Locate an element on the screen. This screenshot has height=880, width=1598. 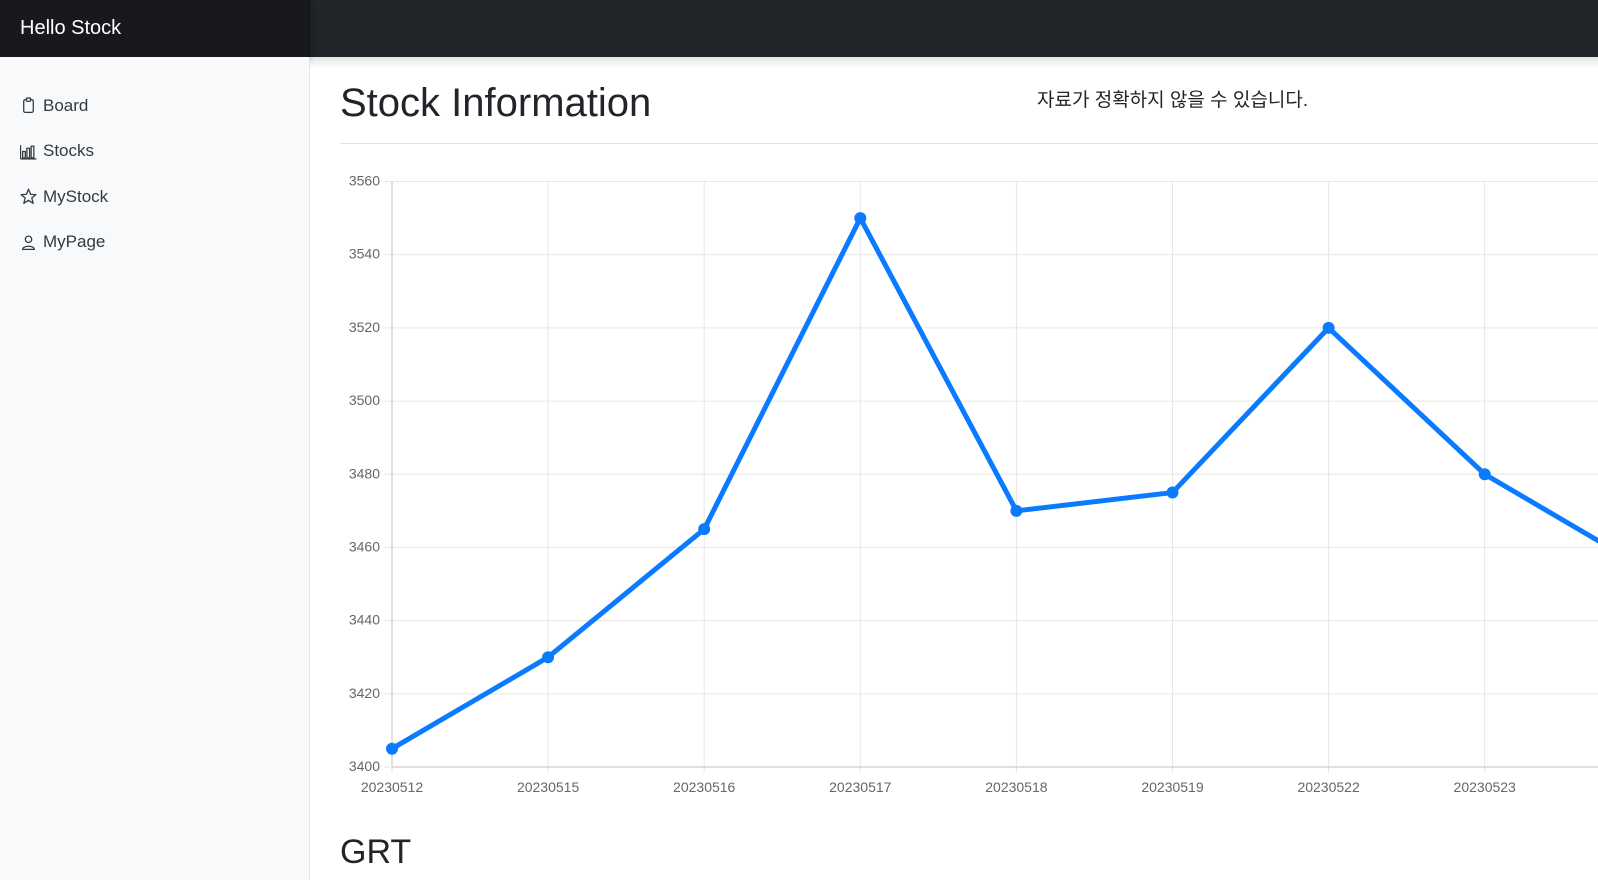
x-tick-label: 20230516 is located at coordinates (704, 787).